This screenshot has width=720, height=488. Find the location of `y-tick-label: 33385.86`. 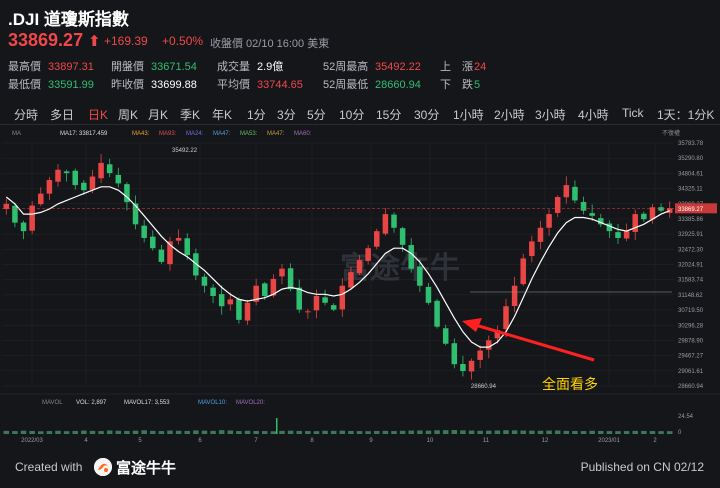

y-tick-label: 33385.86 is located at coordinates (691, 220).